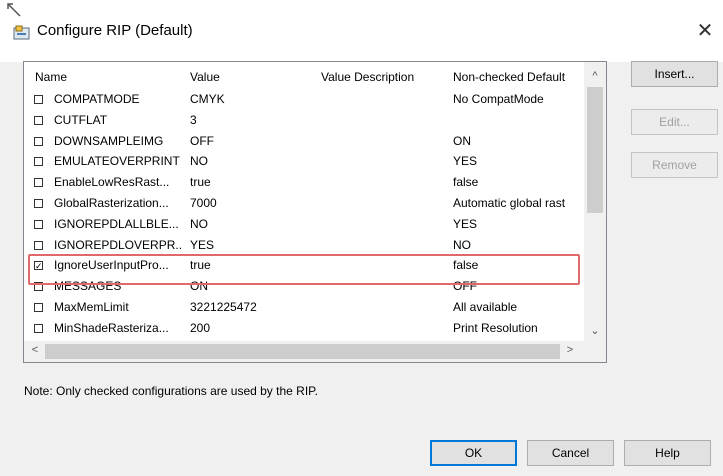 This screenshot has height=476, width=723. What do you see at coordinates (205, 77) in the screenshot?
I see `column-header-value: Value` at bounding box center [205, 77].